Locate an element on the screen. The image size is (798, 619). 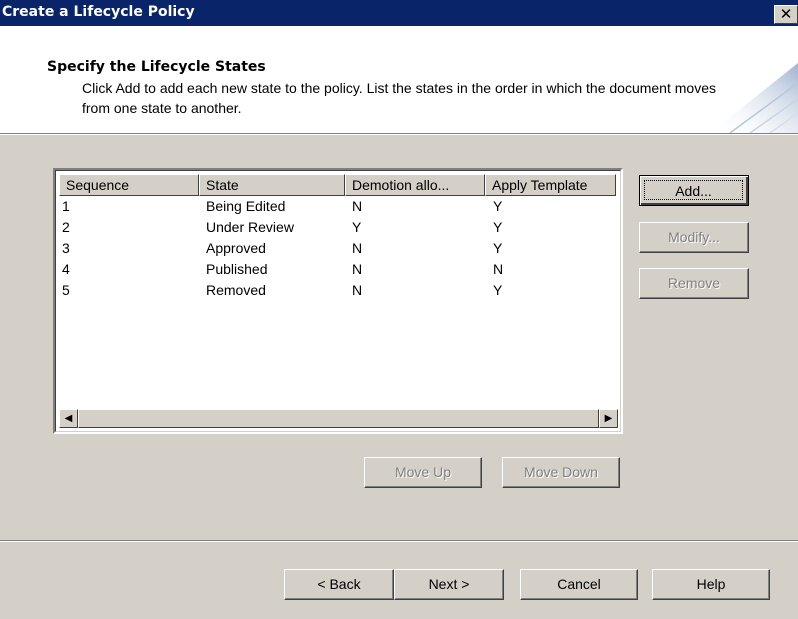
title-bar: Create a Lifecycle Policy ✕ is located at coordinates (399, 13).